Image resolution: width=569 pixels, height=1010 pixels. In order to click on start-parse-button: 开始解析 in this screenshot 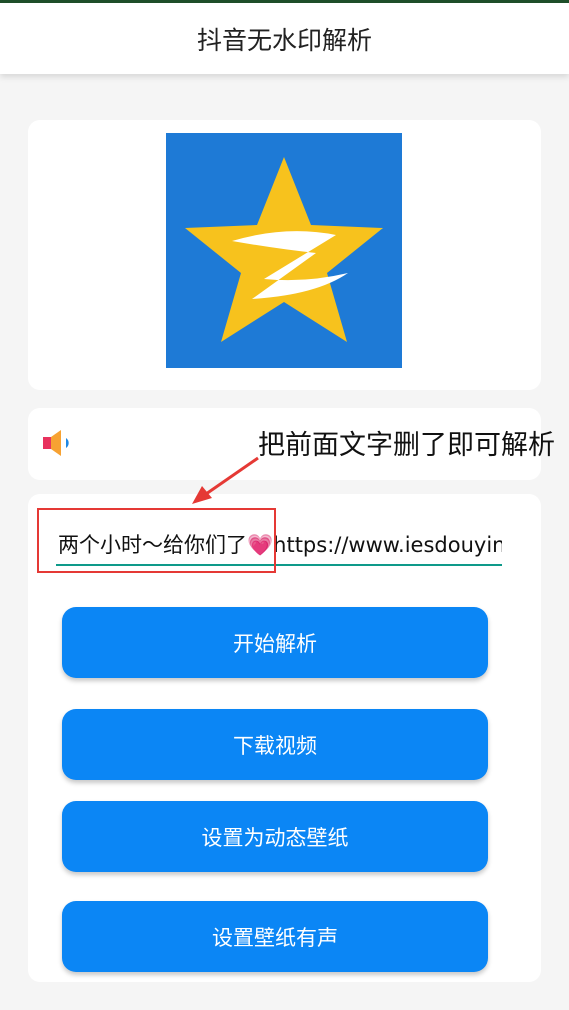, I will do `click(275, 642)`.